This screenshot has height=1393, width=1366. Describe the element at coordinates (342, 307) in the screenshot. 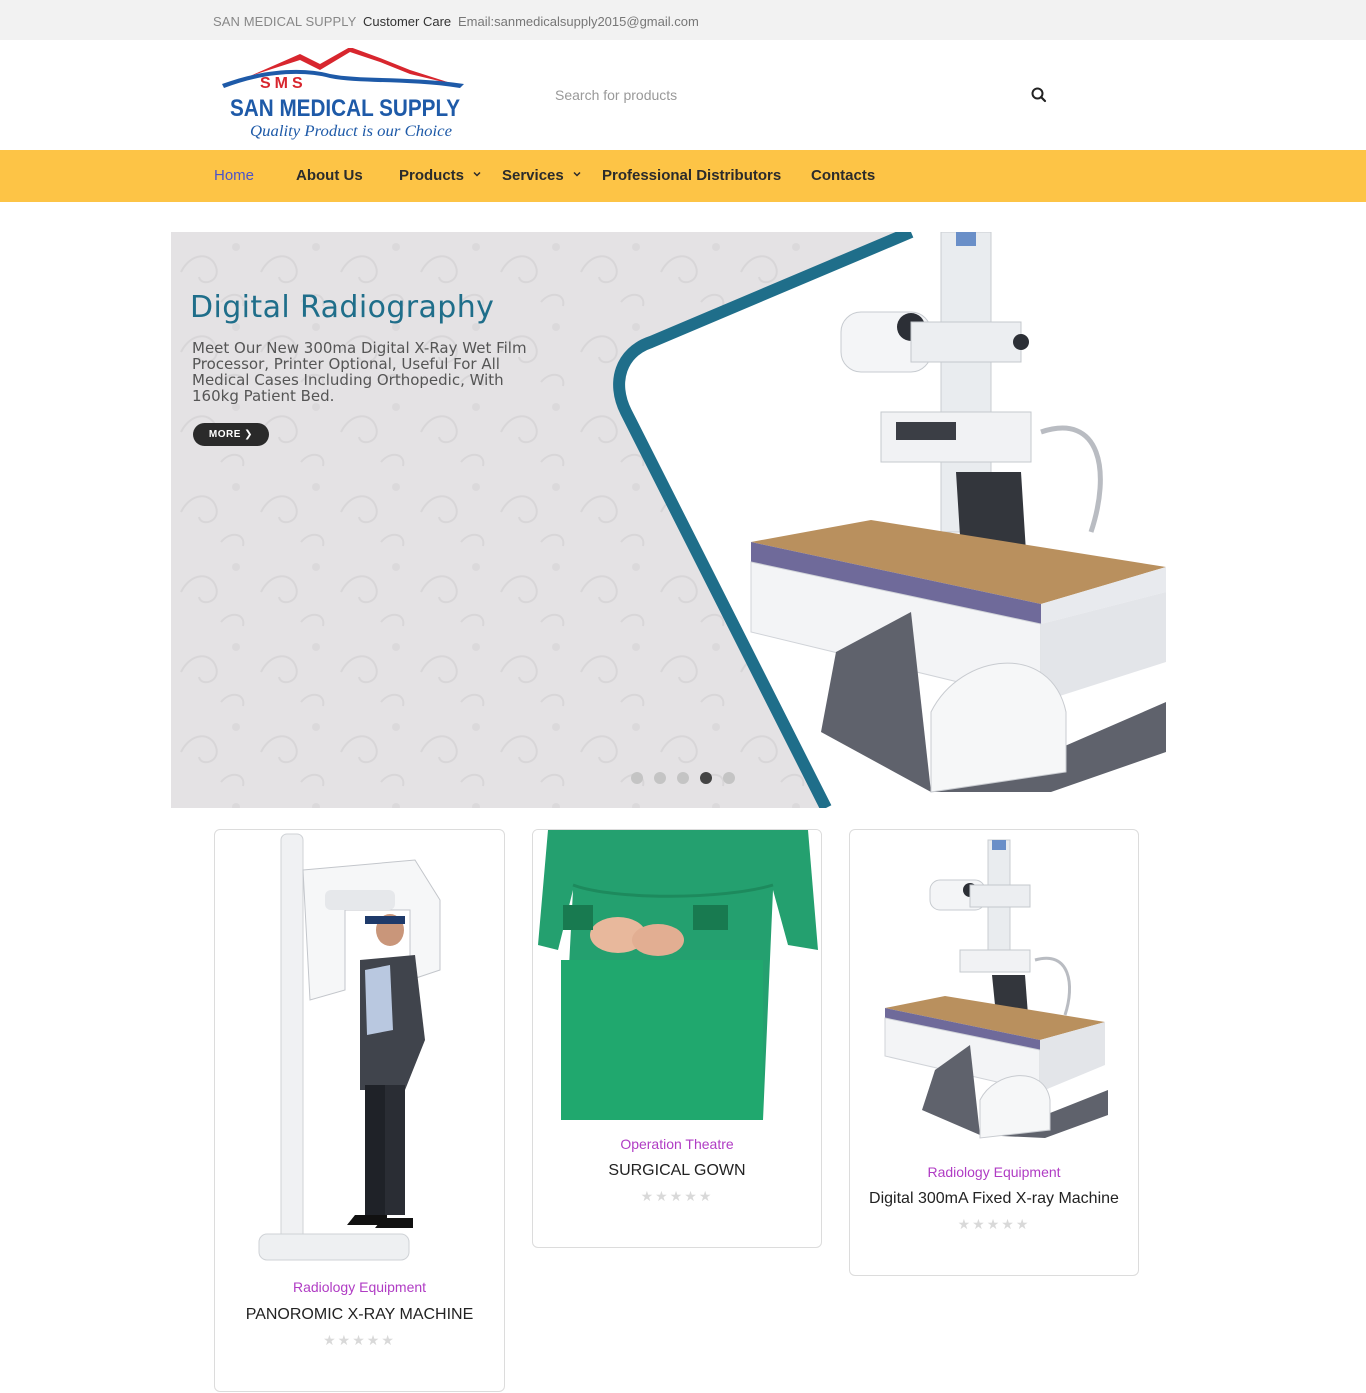

I see `slide-title: Digital Radiography` at that location.